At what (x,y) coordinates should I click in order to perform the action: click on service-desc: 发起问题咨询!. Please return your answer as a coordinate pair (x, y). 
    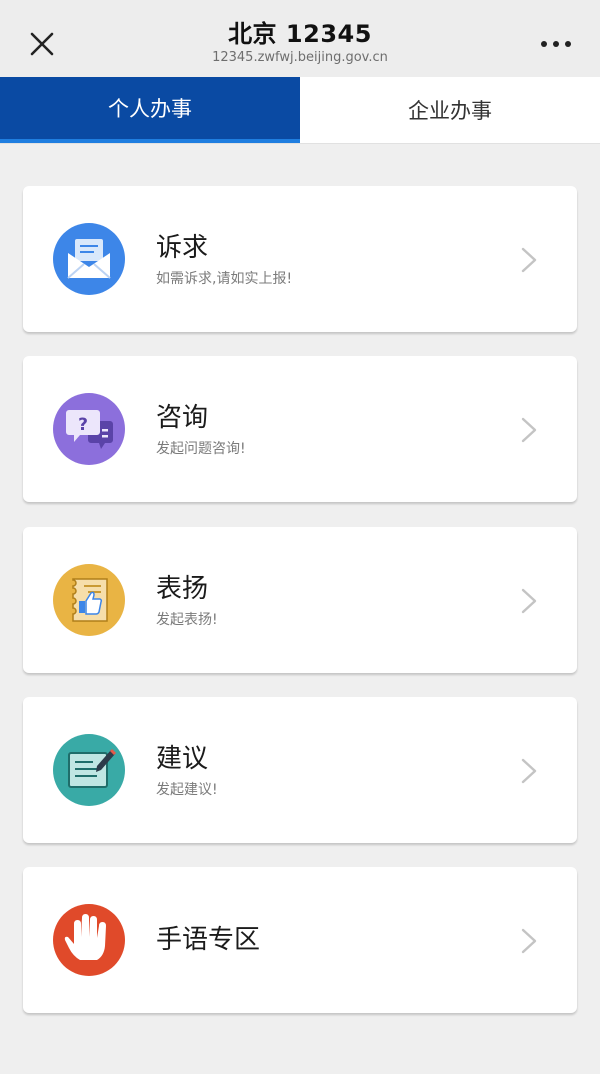
    Looking at the image, I should click on (201, 449).